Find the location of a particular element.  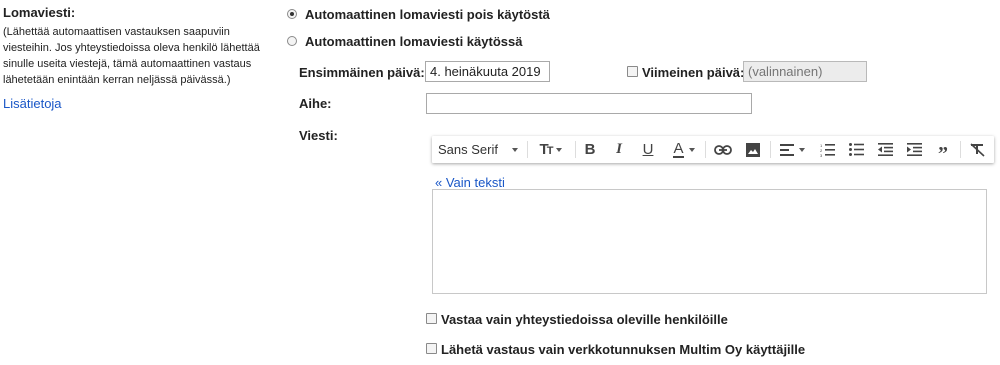

learn-more-link: Lisätietoja is located at coordinates (32, 103).